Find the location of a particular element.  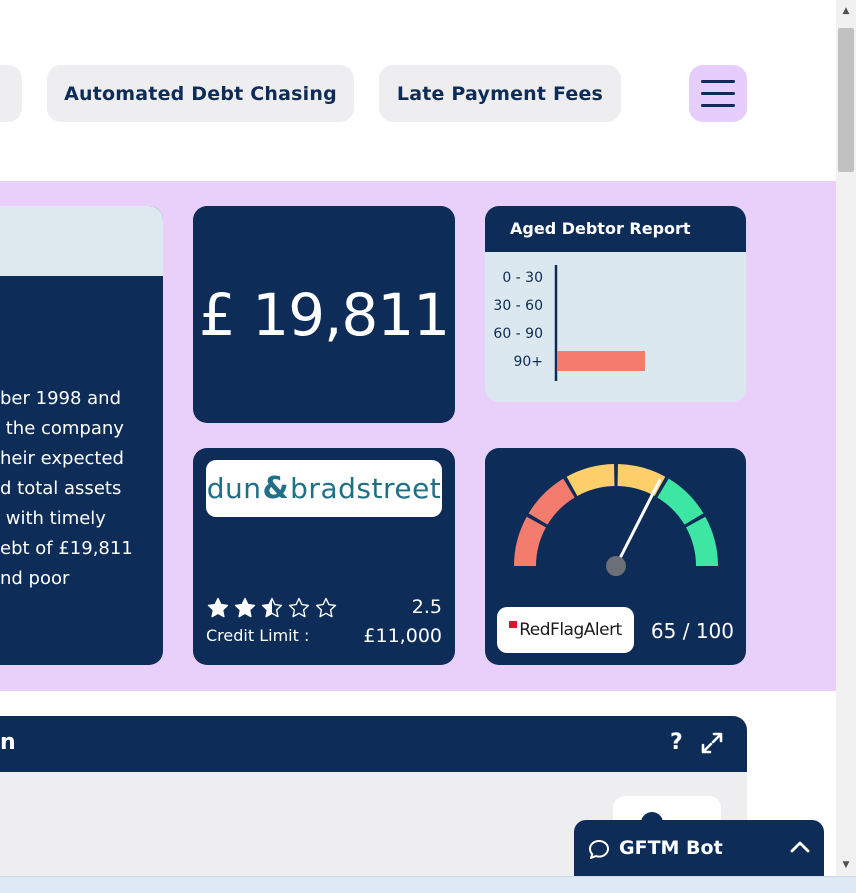

panel-title: n is located at coordinates (8, 742).